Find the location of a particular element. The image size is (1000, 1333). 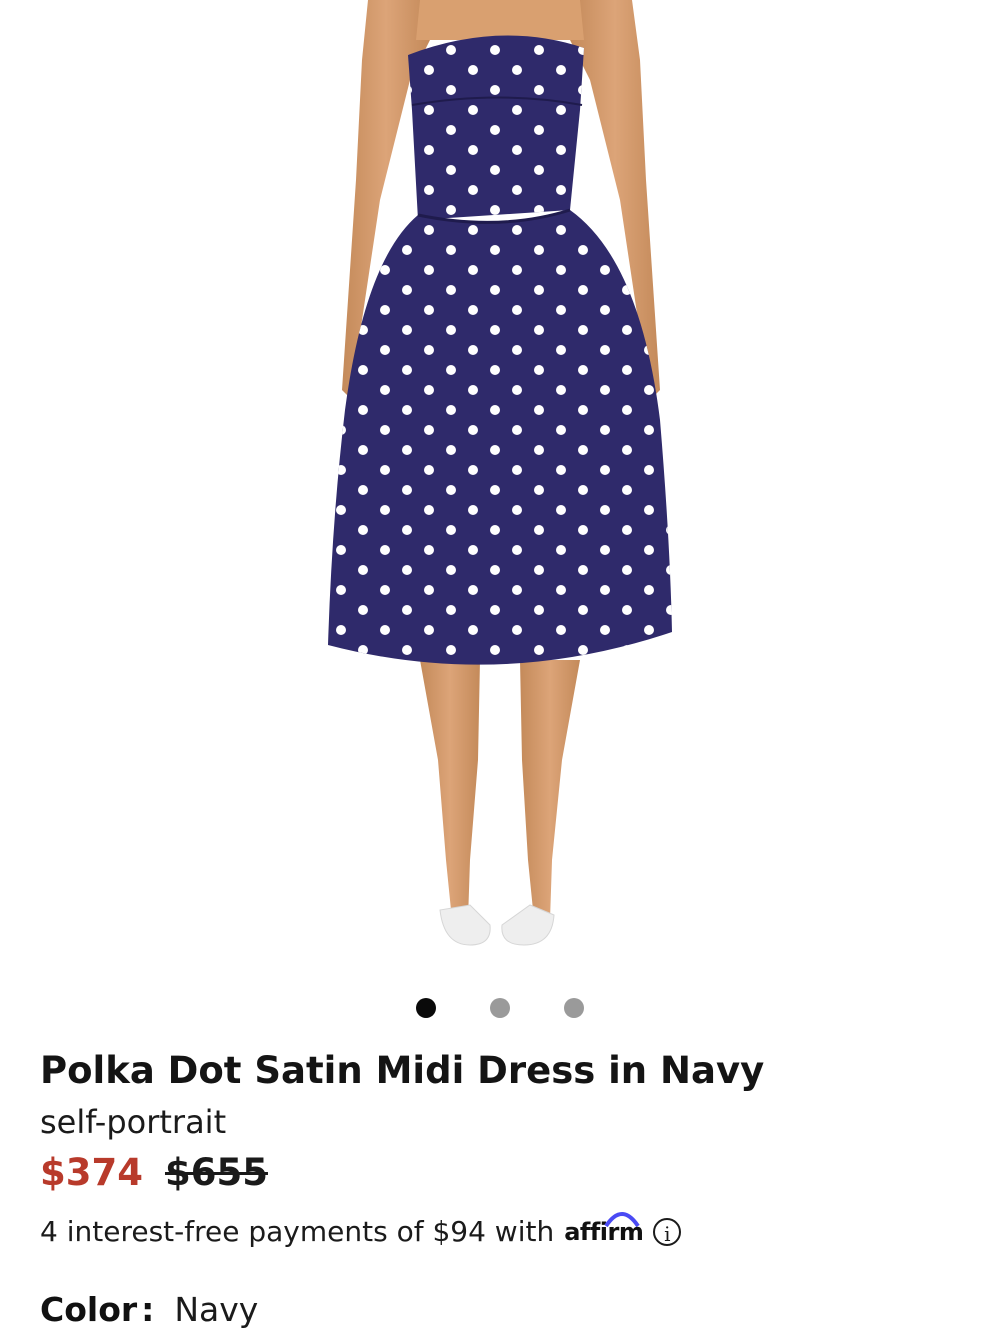

sale-price: $374 is located at coordinates (91, 1172).